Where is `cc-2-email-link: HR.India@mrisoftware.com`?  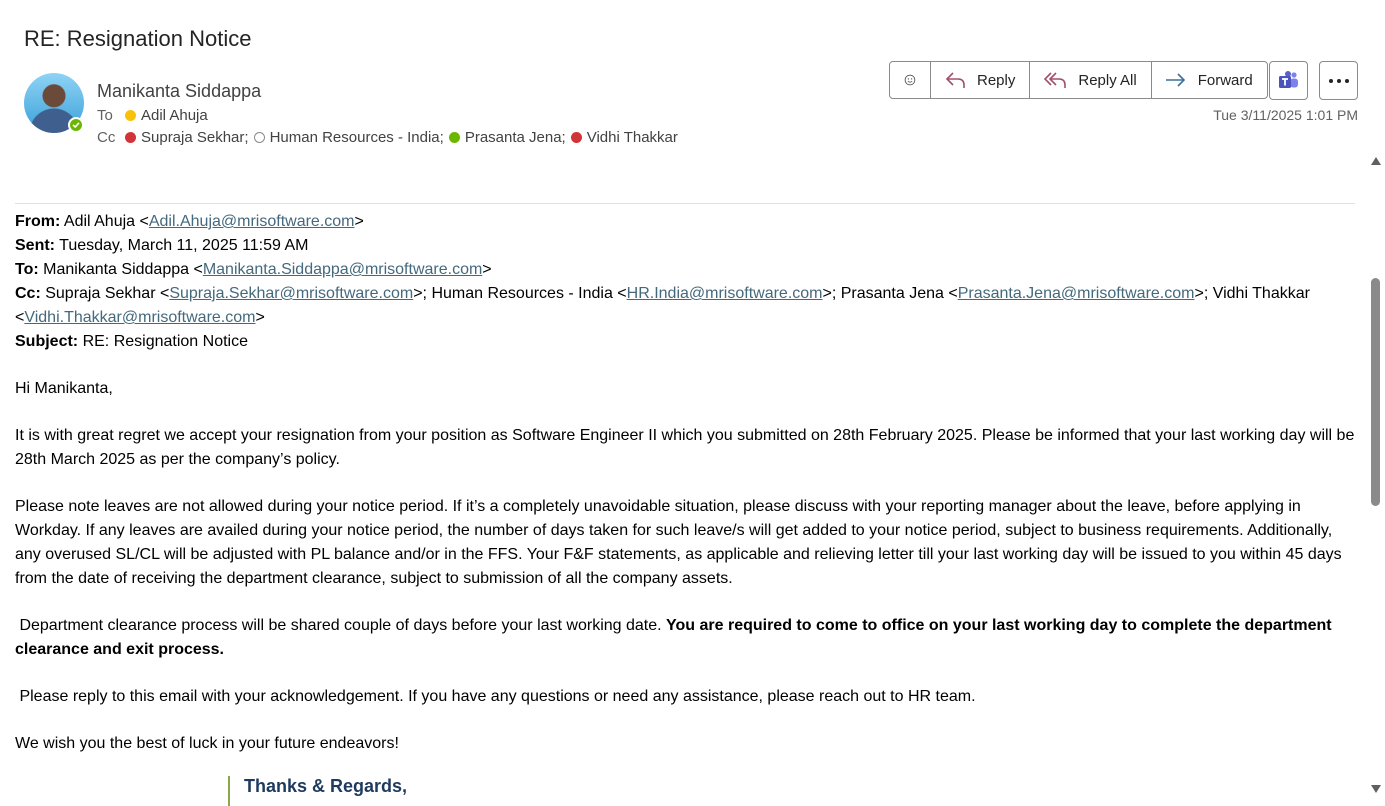 cc-2-email-link: HR.India@mrisoftware.com is located at coordinates (725, 293).